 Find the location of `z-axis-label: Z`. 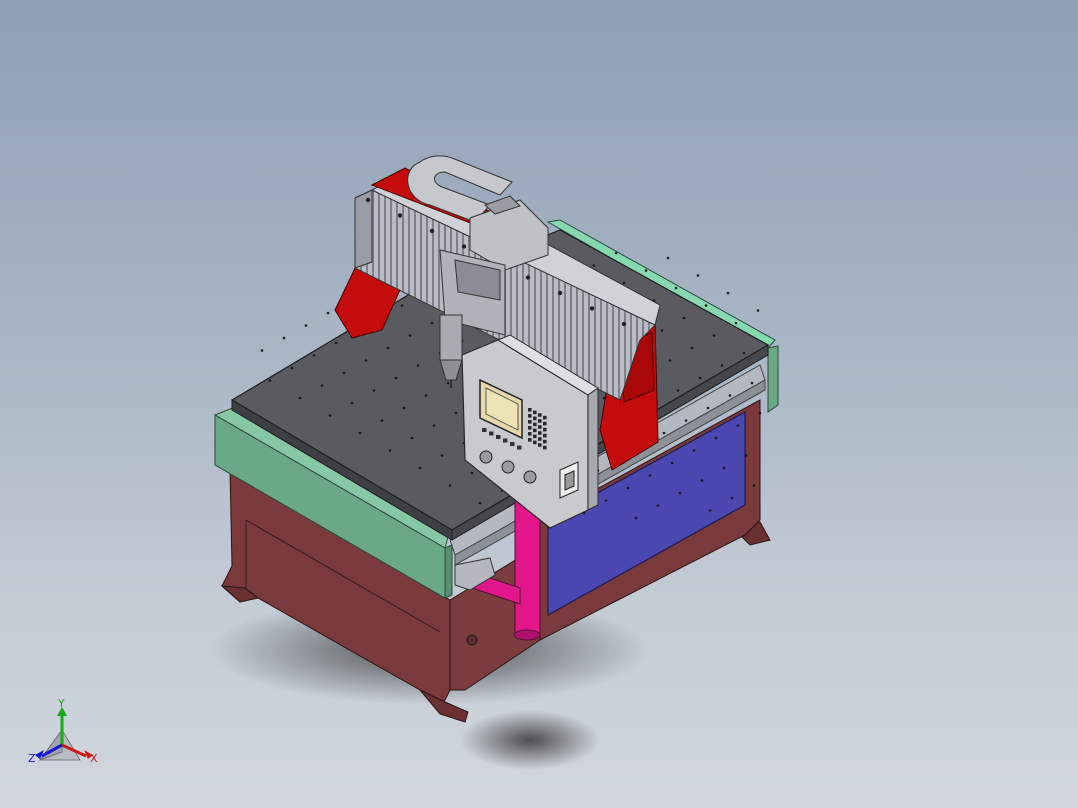

z-axis-label: Z is located at coordinates (32, 758).